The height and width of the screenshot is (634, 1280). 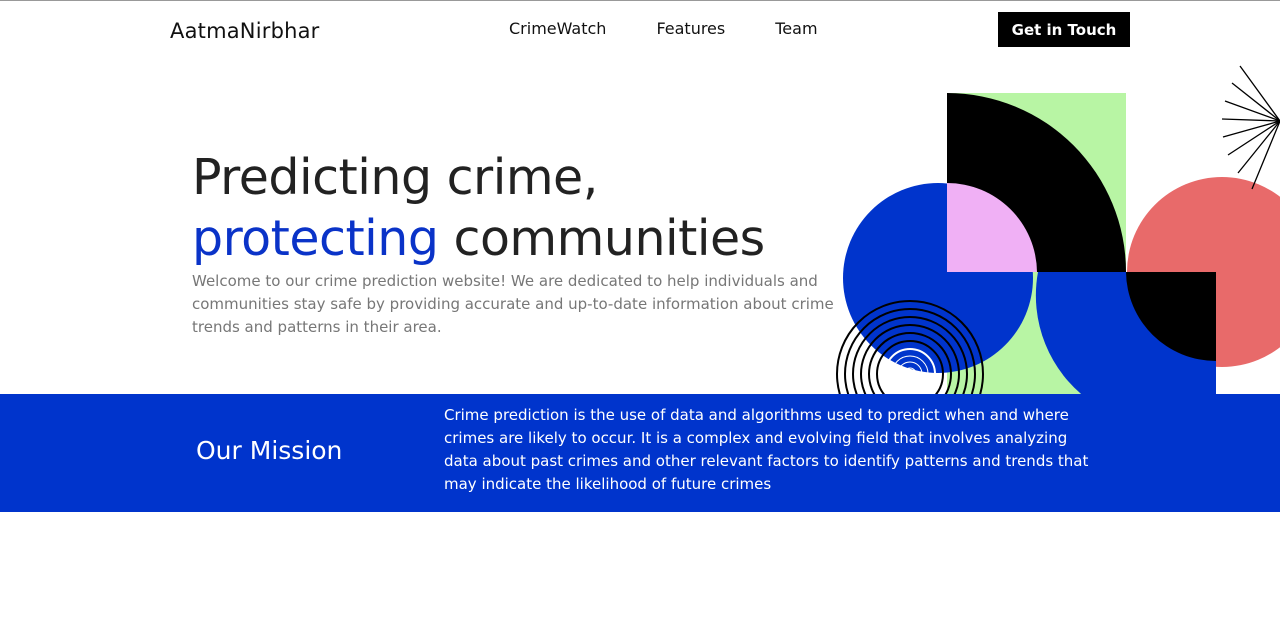 I want to click on nav-item-features: Features, so click(x=690, y=28).